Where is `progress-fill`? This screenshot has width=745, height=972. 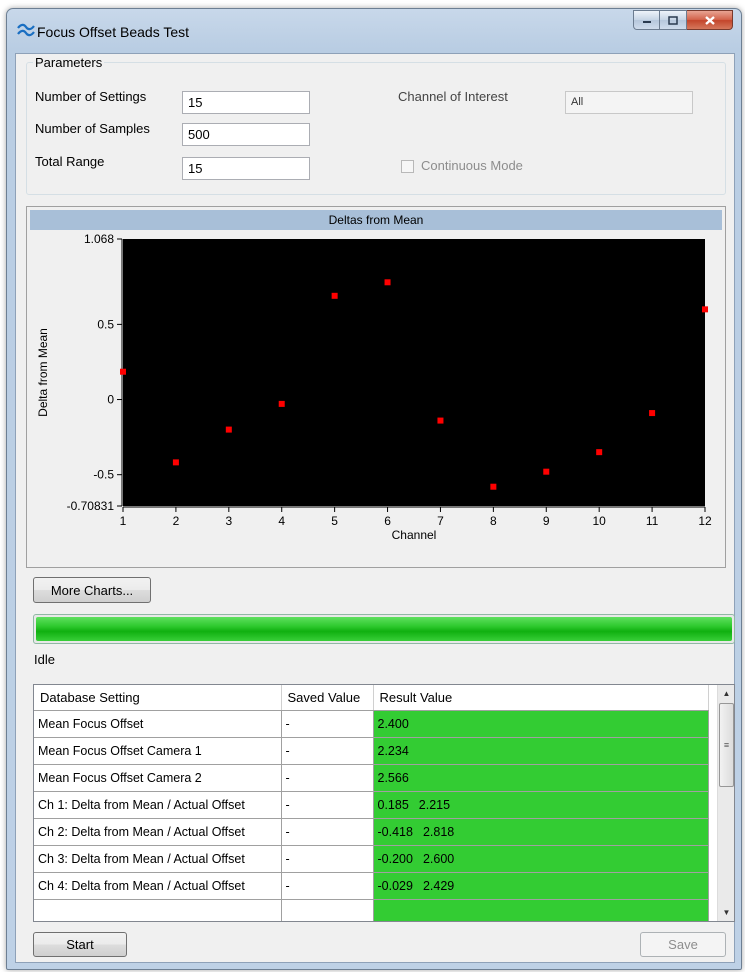 progress-fill is located at coordinates (384, 629).